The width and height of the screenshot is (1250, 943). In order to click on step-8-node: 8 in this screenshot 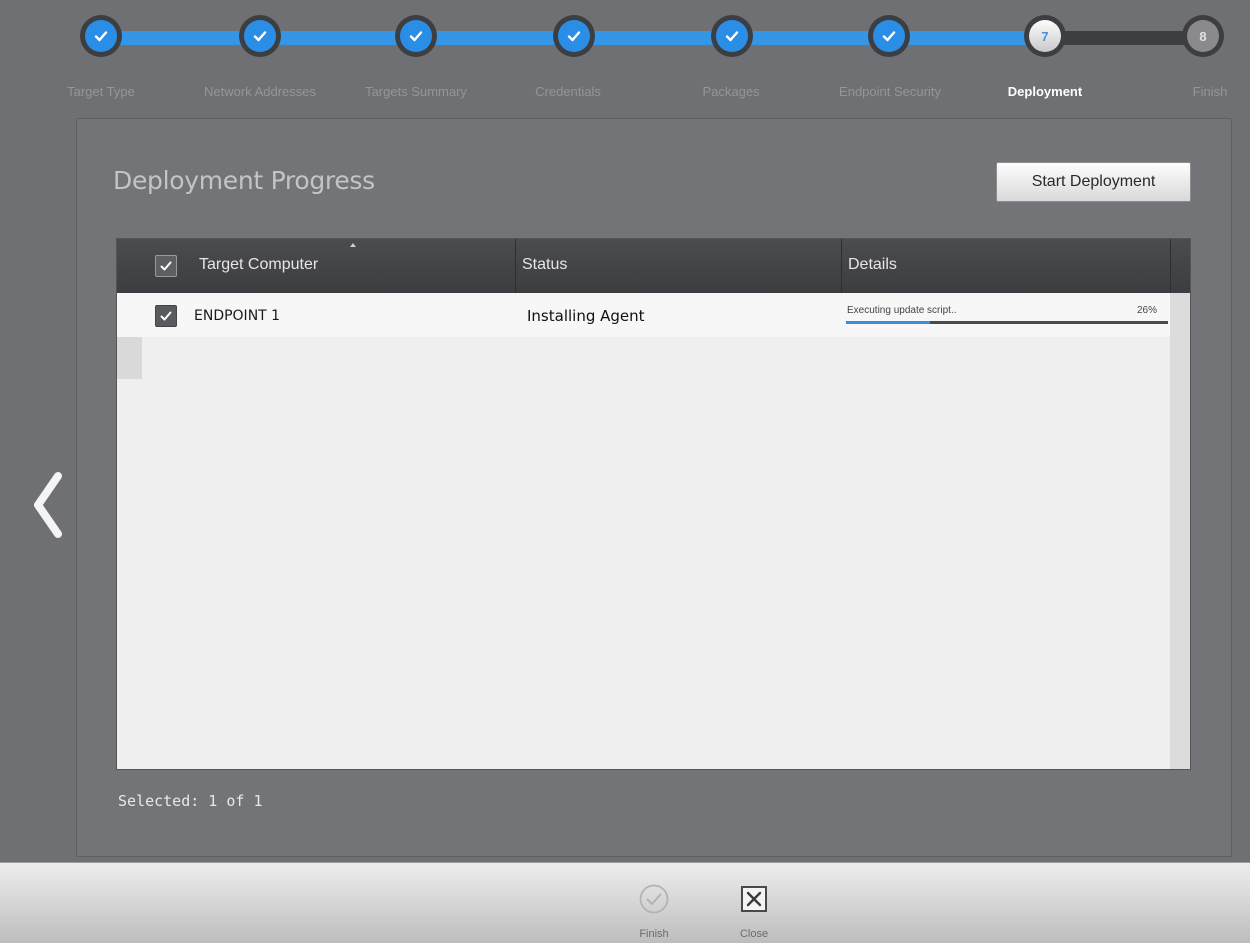, I will do `click(1203, 36)`.